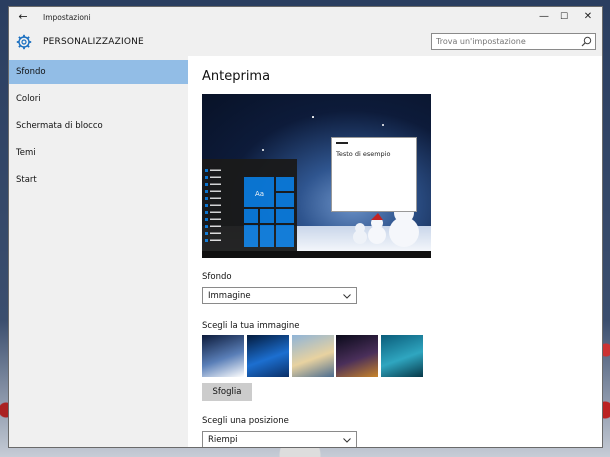 This screenshot has height=457, width=610. Describe the element at coordinates (357, 356) in the screenshot. I see `night-sky-thumbnail` at that location.